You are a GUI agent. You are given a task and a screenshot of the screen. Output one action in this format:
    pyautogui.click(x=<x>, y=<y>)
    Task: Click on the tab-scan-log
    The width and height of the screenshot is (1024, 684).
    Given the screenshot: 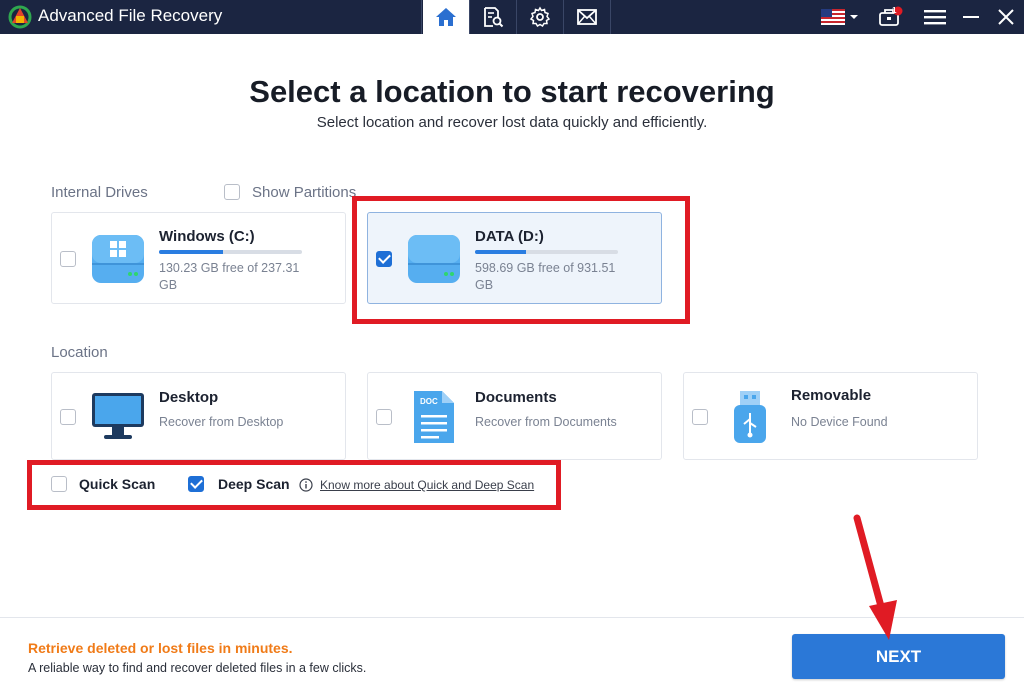 What is the action you would take?
    pyautogui.click(x=493, y=17)
    